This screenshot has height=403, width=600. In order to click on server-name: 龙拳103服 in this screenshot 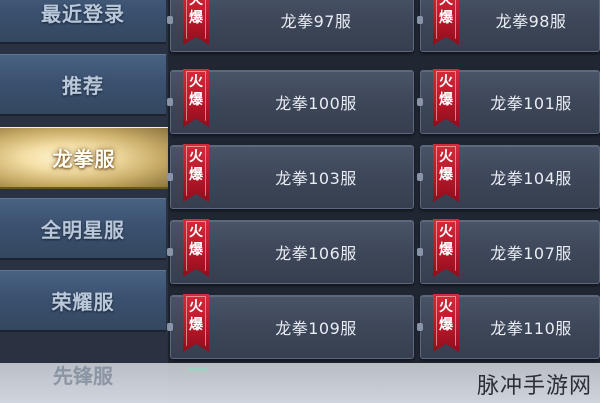, I will do `click(316, 178)`.